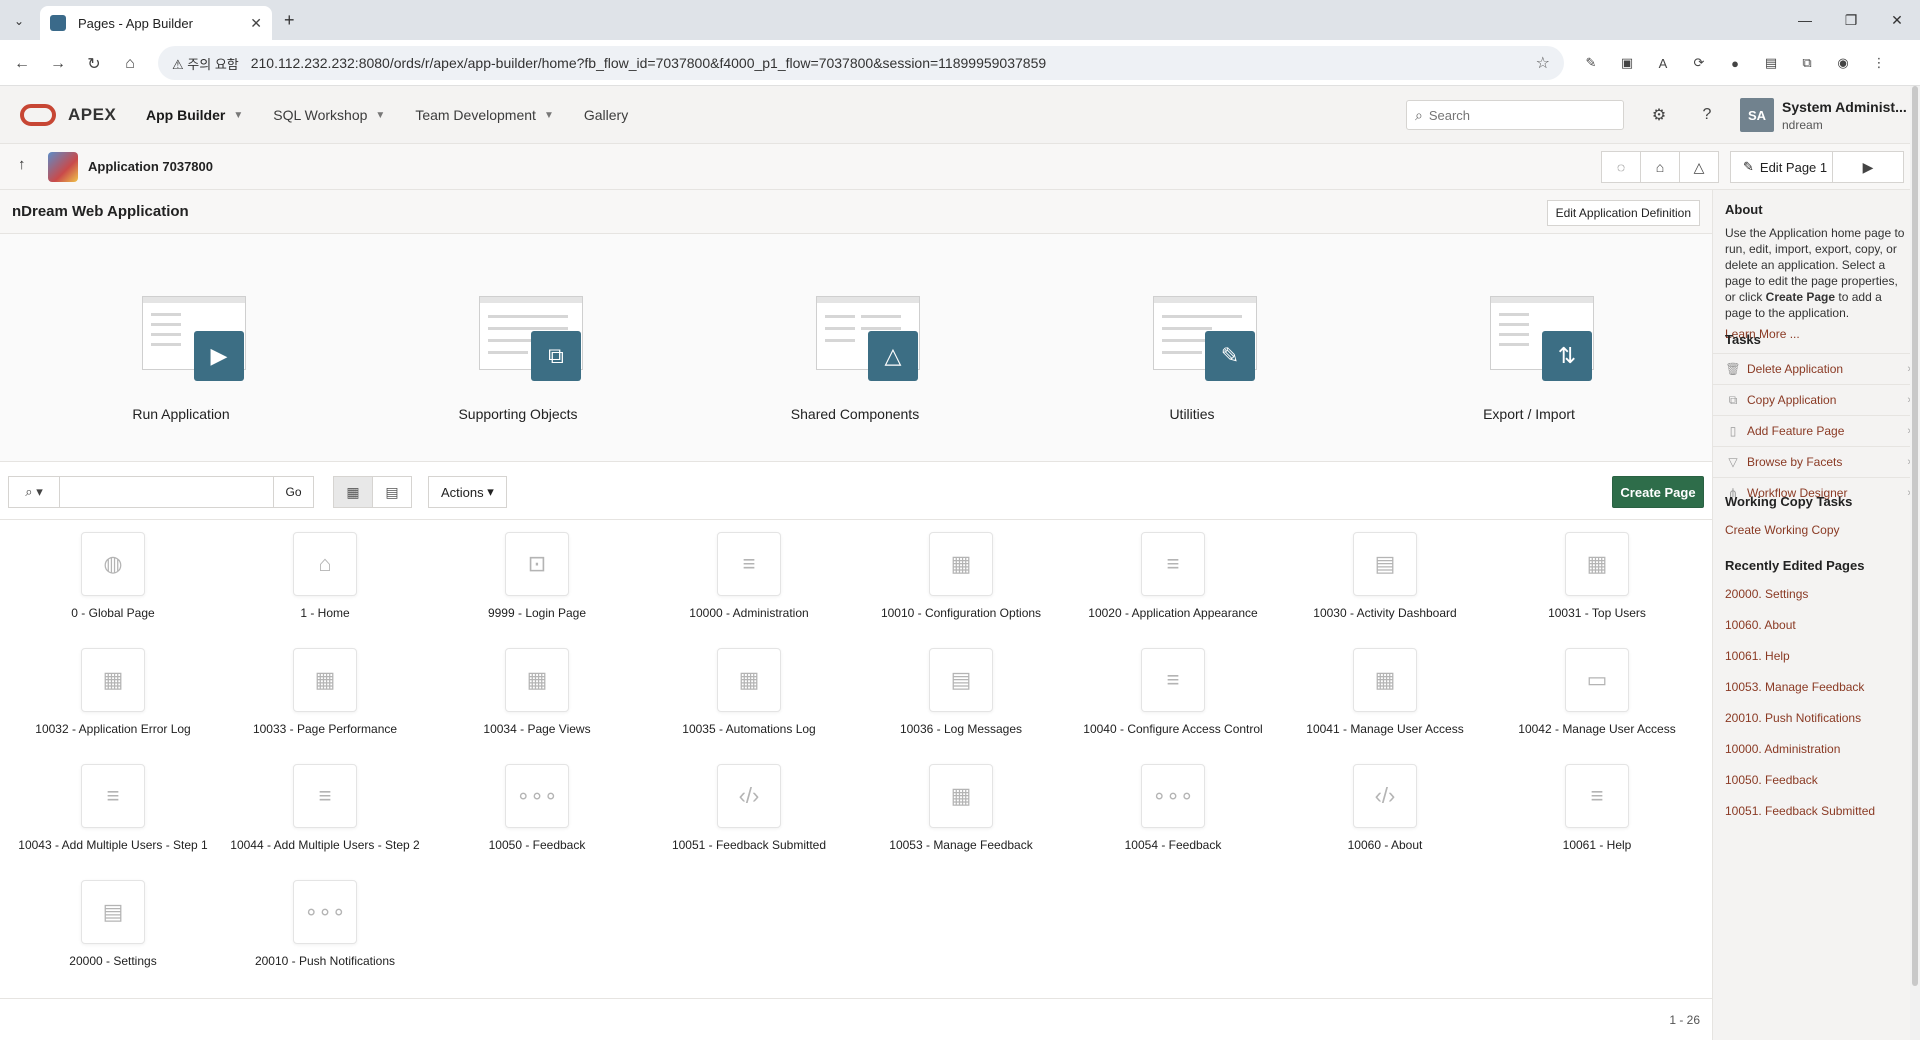  Describe the element at coordinates (530, 810) in the screenshot. I see `page-card: ∘∘∘ 10050 - Feedback` at that location.